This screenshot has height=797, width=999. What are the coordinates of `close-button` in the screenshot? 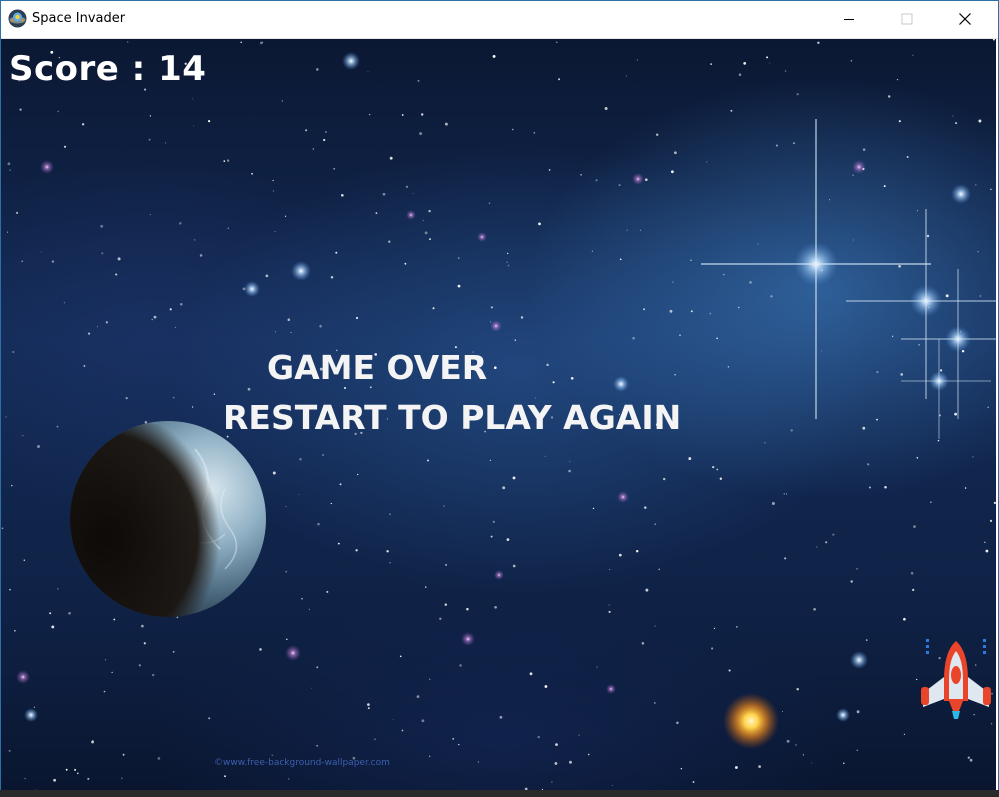 It's located at (966, 19).